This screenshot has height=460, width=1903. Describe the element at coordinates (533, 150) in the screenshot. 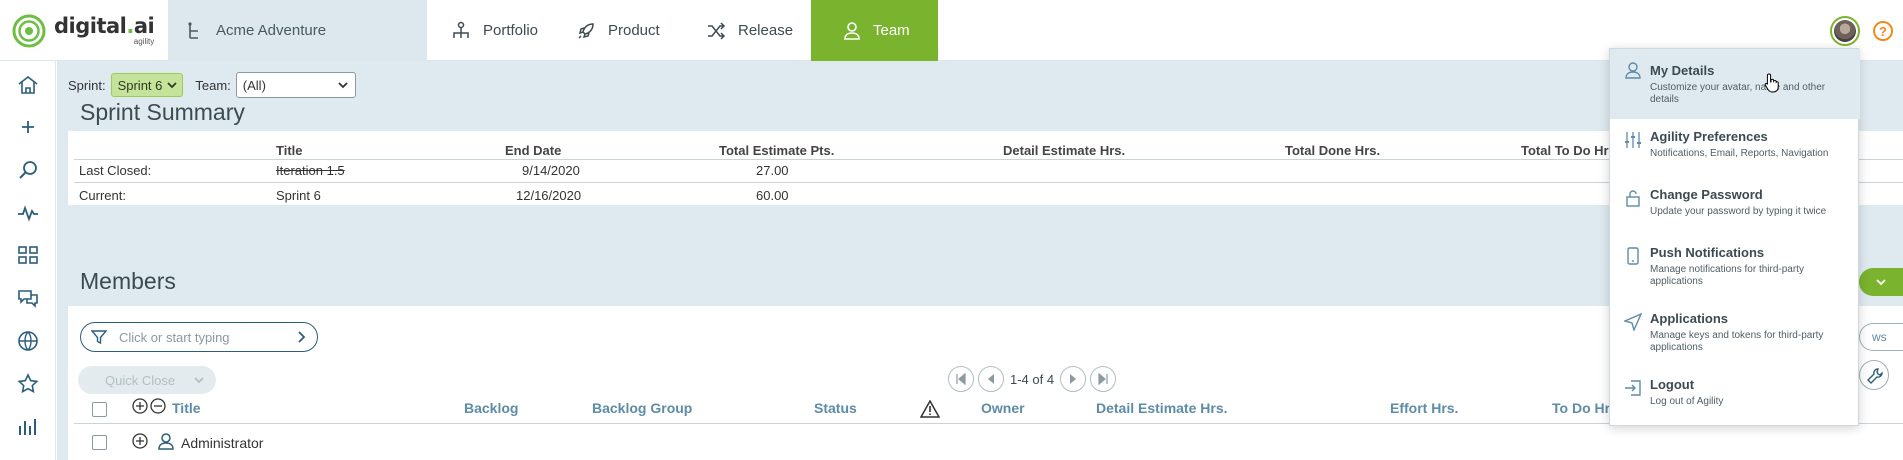

I see `col-end-date: End Date` at that location.